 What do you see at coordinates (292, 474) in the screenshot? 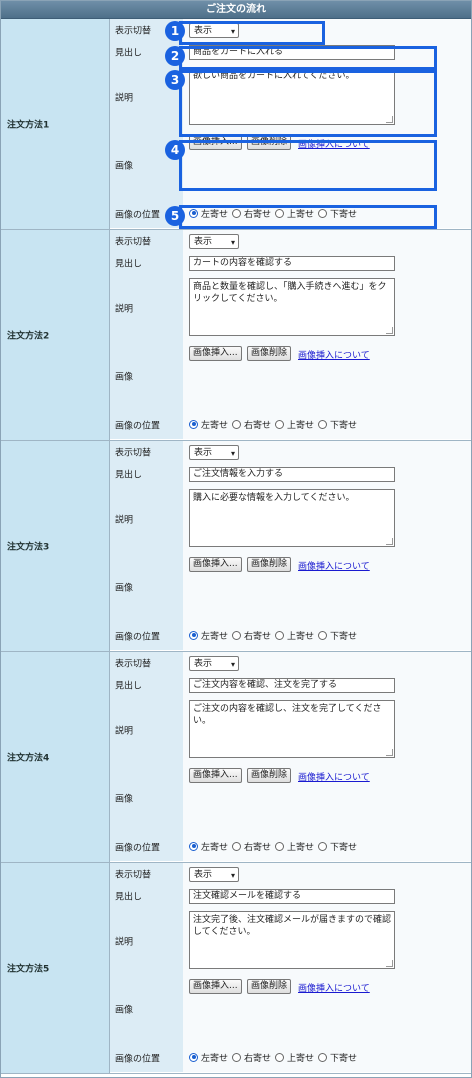
I see `heading-input: ご注文情報を入力する` at bounding box center [292, 474].